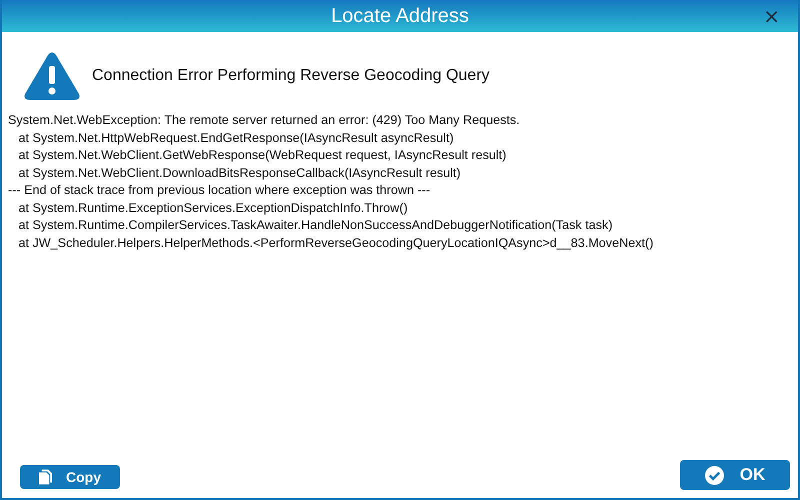 This screenshot has height=500, width=800. What do you see at coordinates (239, 173) in the screenshot?
I see `stack-trace-line: at System.Net.WebClient.DownloadBitsResponseCallback(IAsyncResult result)` at bounding box center [239, 173].